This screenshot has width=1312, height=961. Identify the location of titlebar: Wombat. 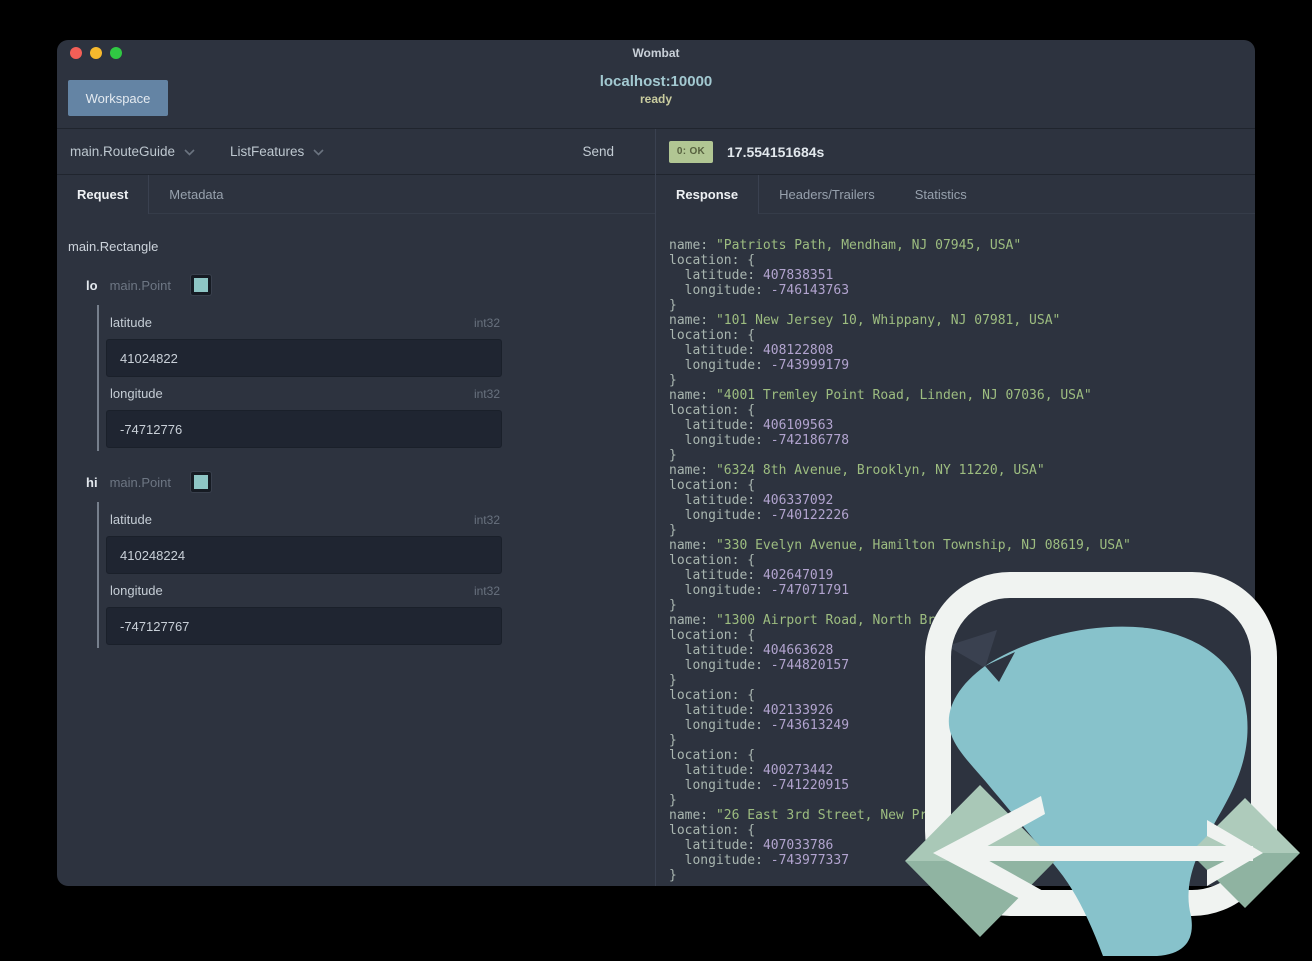
(656, 53).